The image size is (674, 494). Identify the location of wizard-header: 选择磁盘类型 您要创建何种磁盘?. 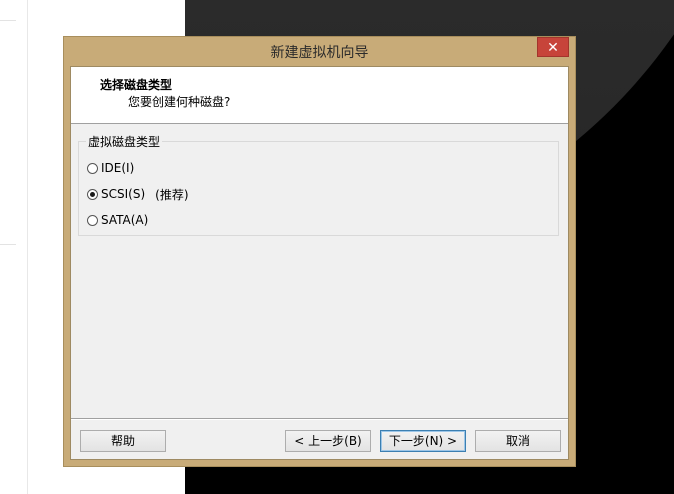
(319, 95).